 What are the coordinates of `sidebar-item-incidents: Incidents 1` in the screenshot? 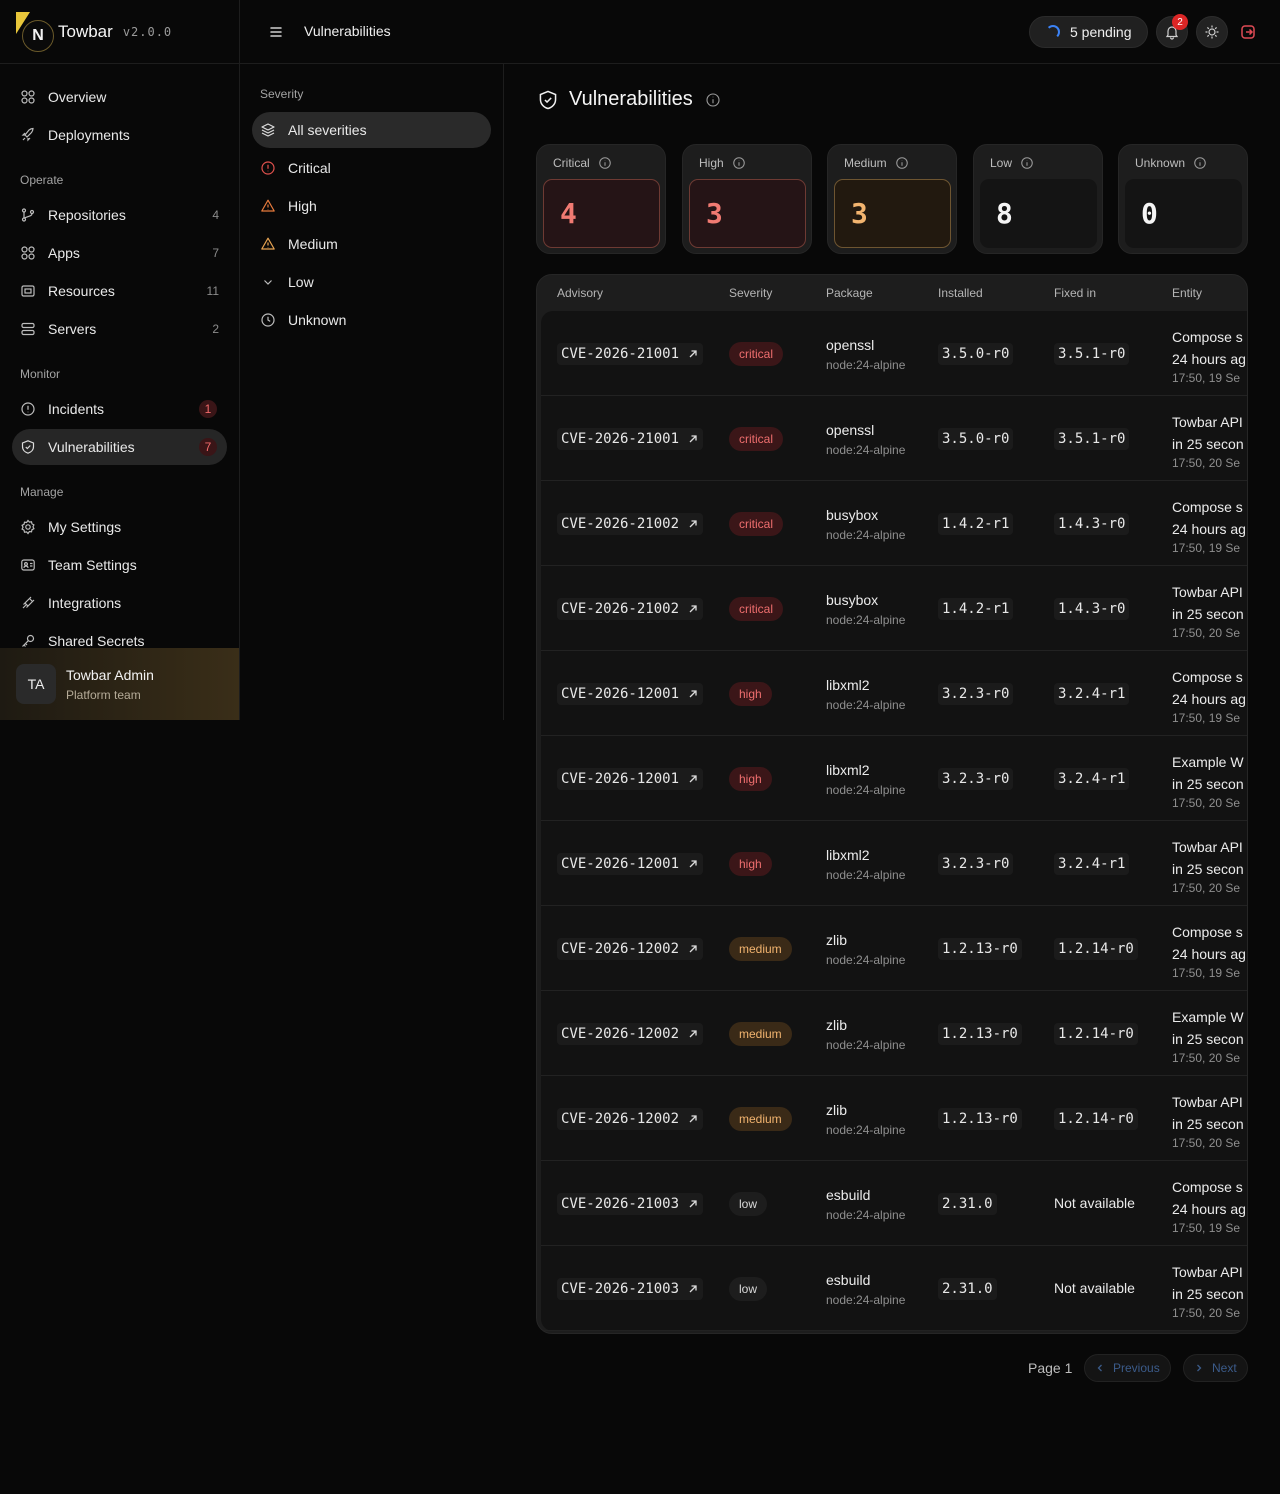 It's located at (119, 409).